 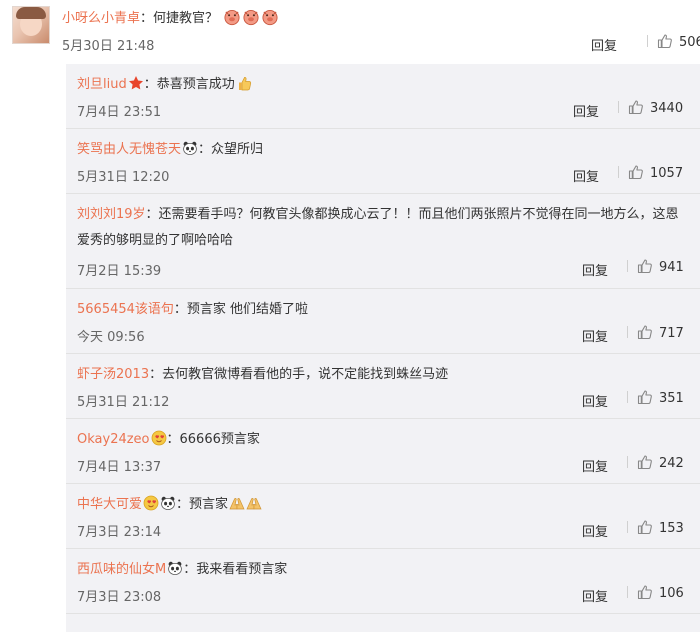 I want to click on comment-line: 小呀么小青卓：何捷教官？, so click(x=170, y=16).